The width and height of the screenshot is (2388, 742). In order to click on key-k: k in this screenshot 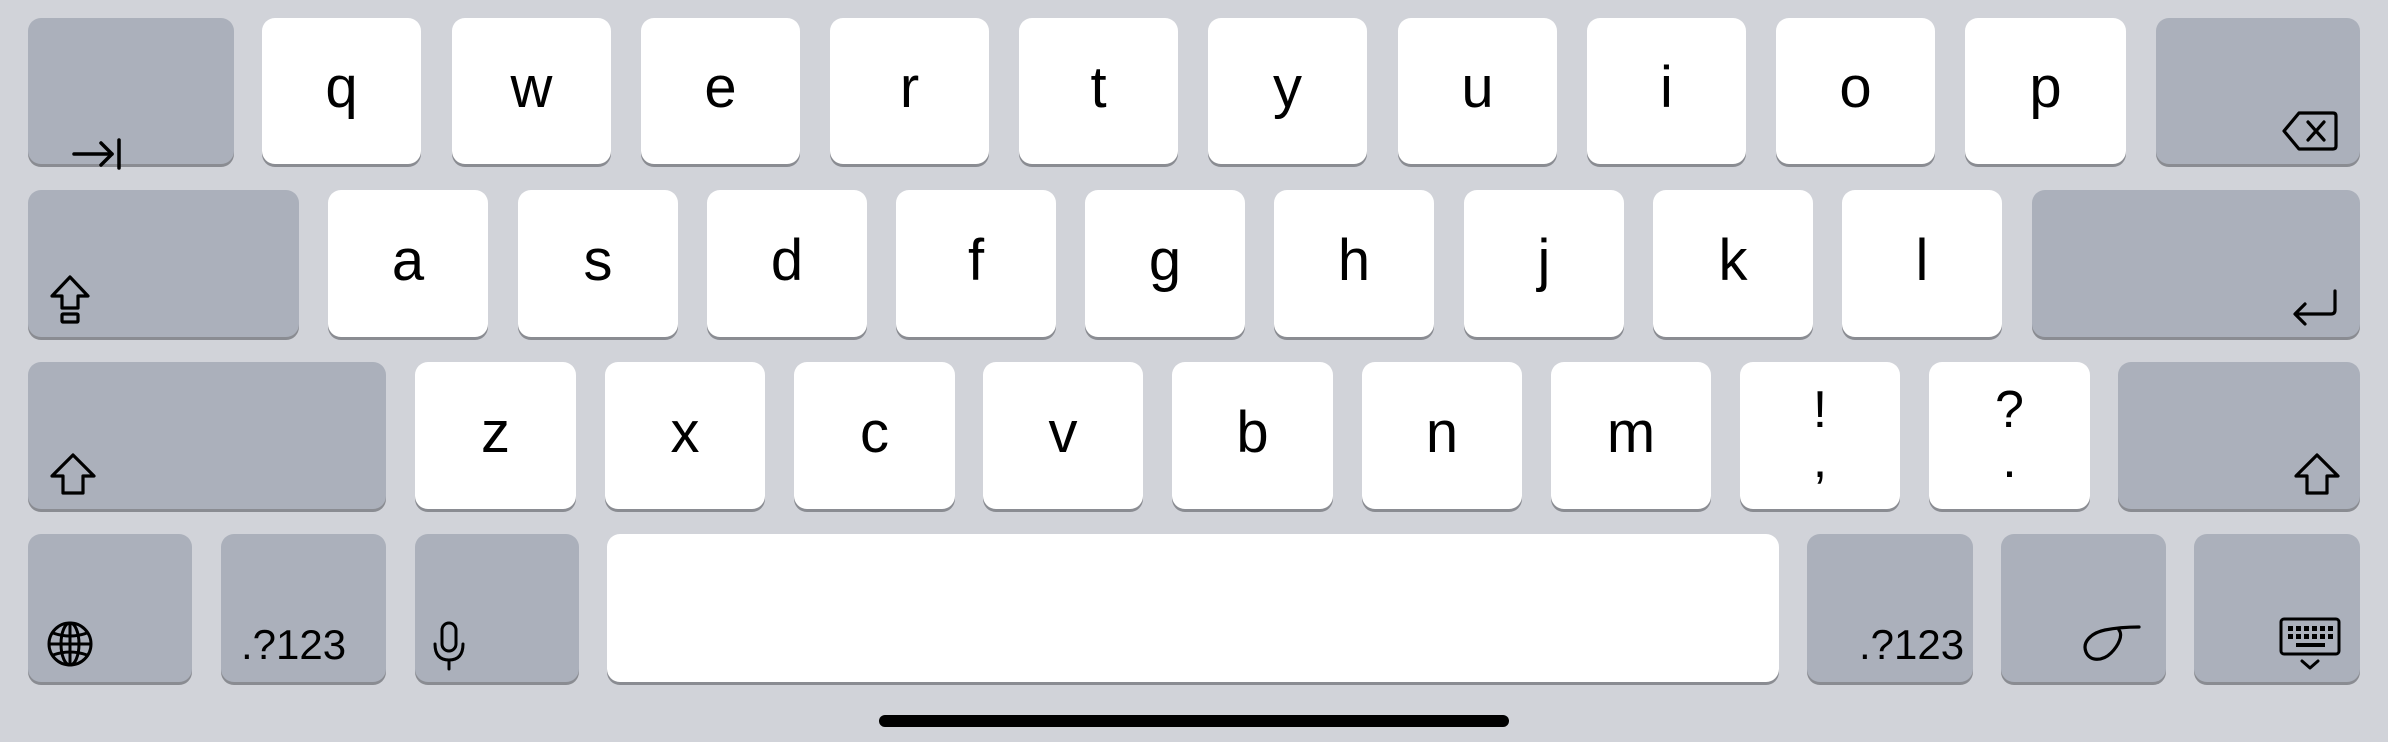, I will do `click(1733, 263)`.